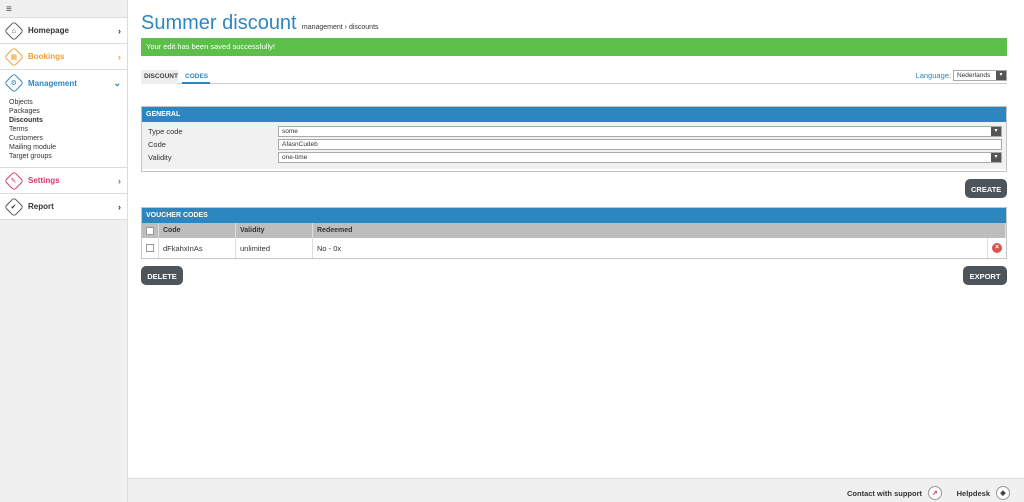 The height and width of the screenshot is (502, 1024). I want to click on language-label: Language:, so click(933, 75).